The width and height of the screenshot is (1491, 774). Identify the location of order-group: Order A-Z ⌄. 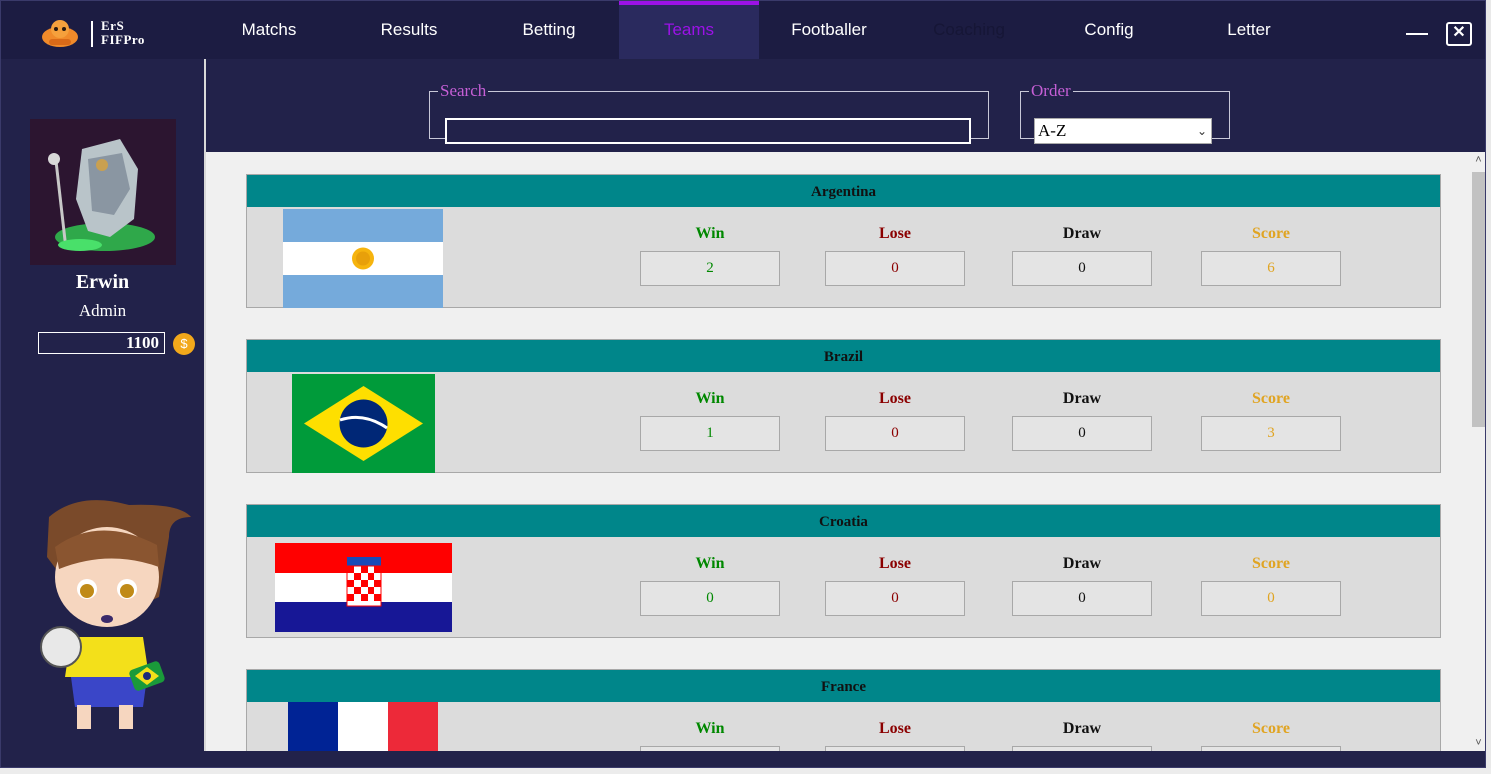
(1125, 112).